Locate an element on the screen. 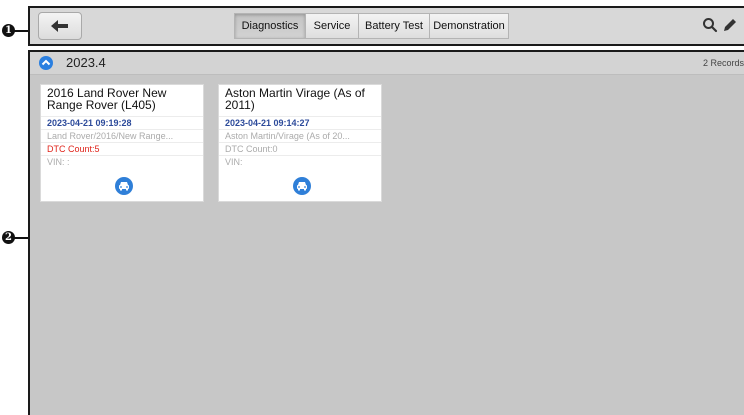 Image resolution: width=744 pixels, height=415 pixels. search-icon is located at coordinates (710, 25).